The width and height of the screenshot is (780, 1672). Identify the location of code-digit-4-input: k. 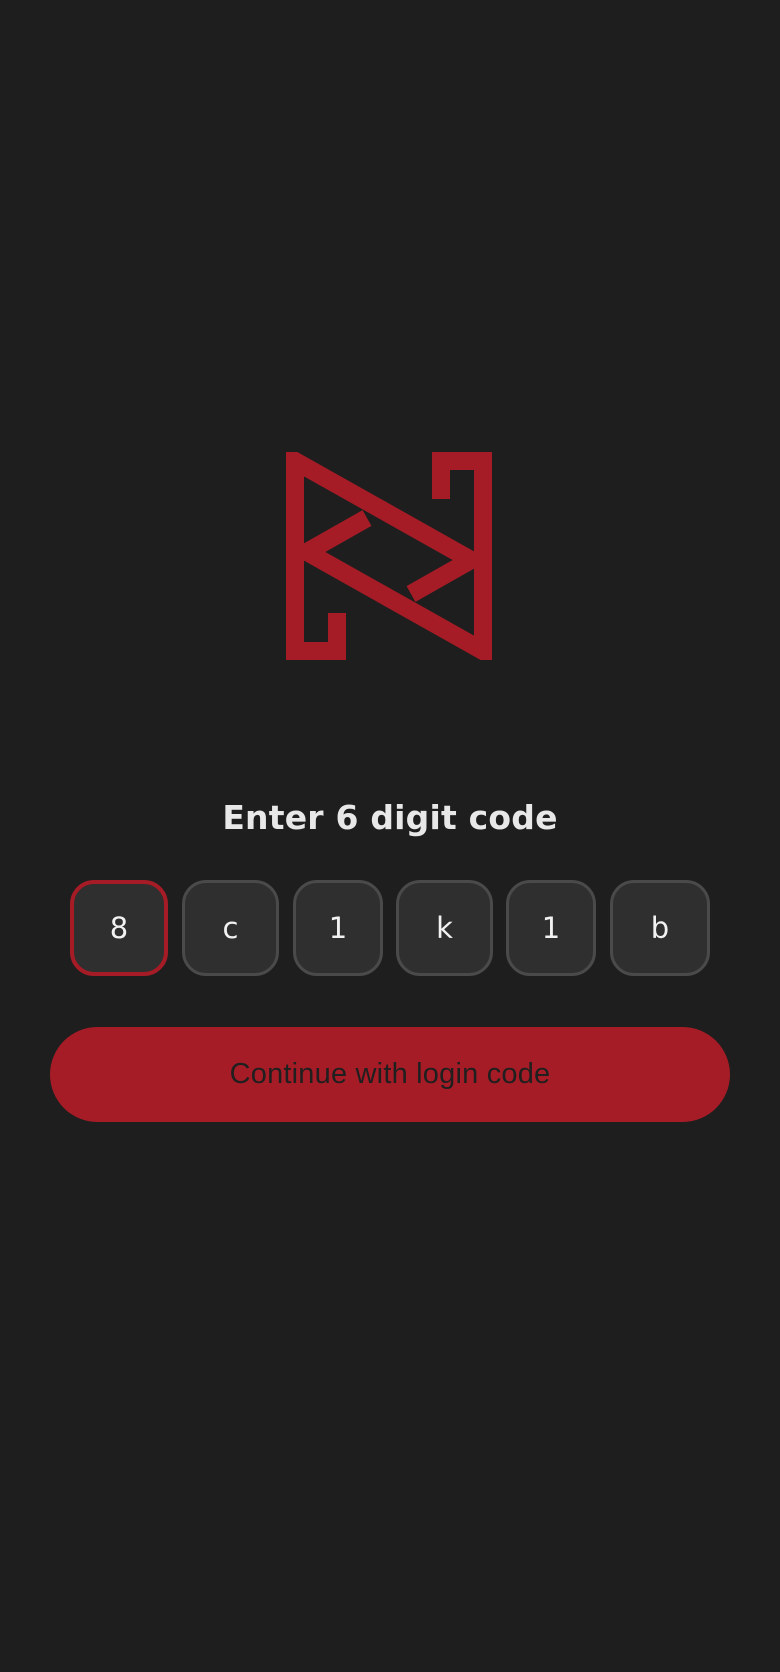
(444, 928).